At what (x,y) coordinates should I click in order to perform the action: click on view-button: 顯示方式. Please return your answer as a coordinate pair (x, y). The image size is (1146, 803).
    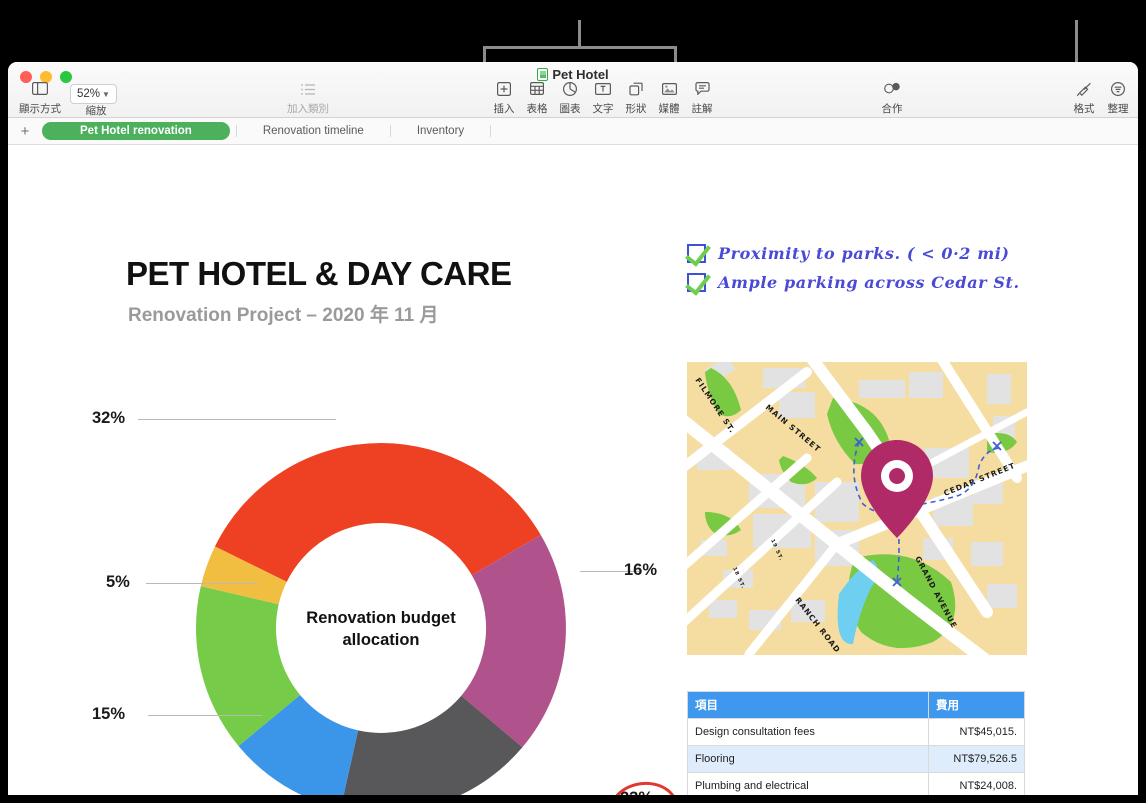
    Looking at the image, I should click on (40, 99).